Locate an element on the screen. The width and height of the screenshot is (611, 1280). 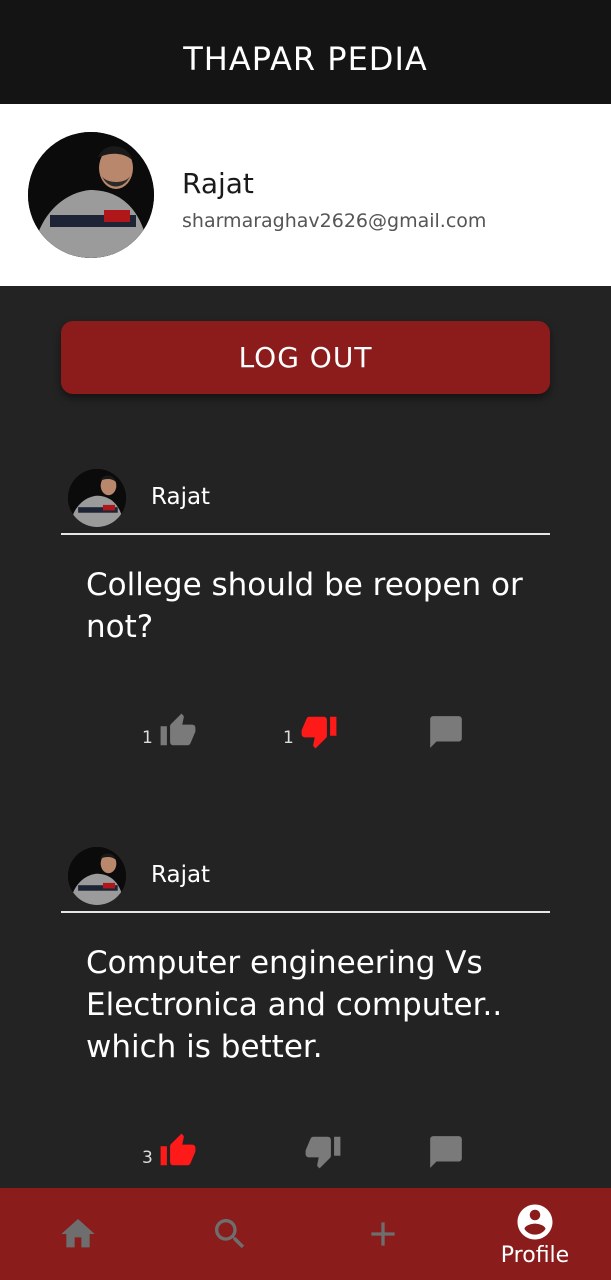
like-button: 1 is located at coordinates (170, 731).